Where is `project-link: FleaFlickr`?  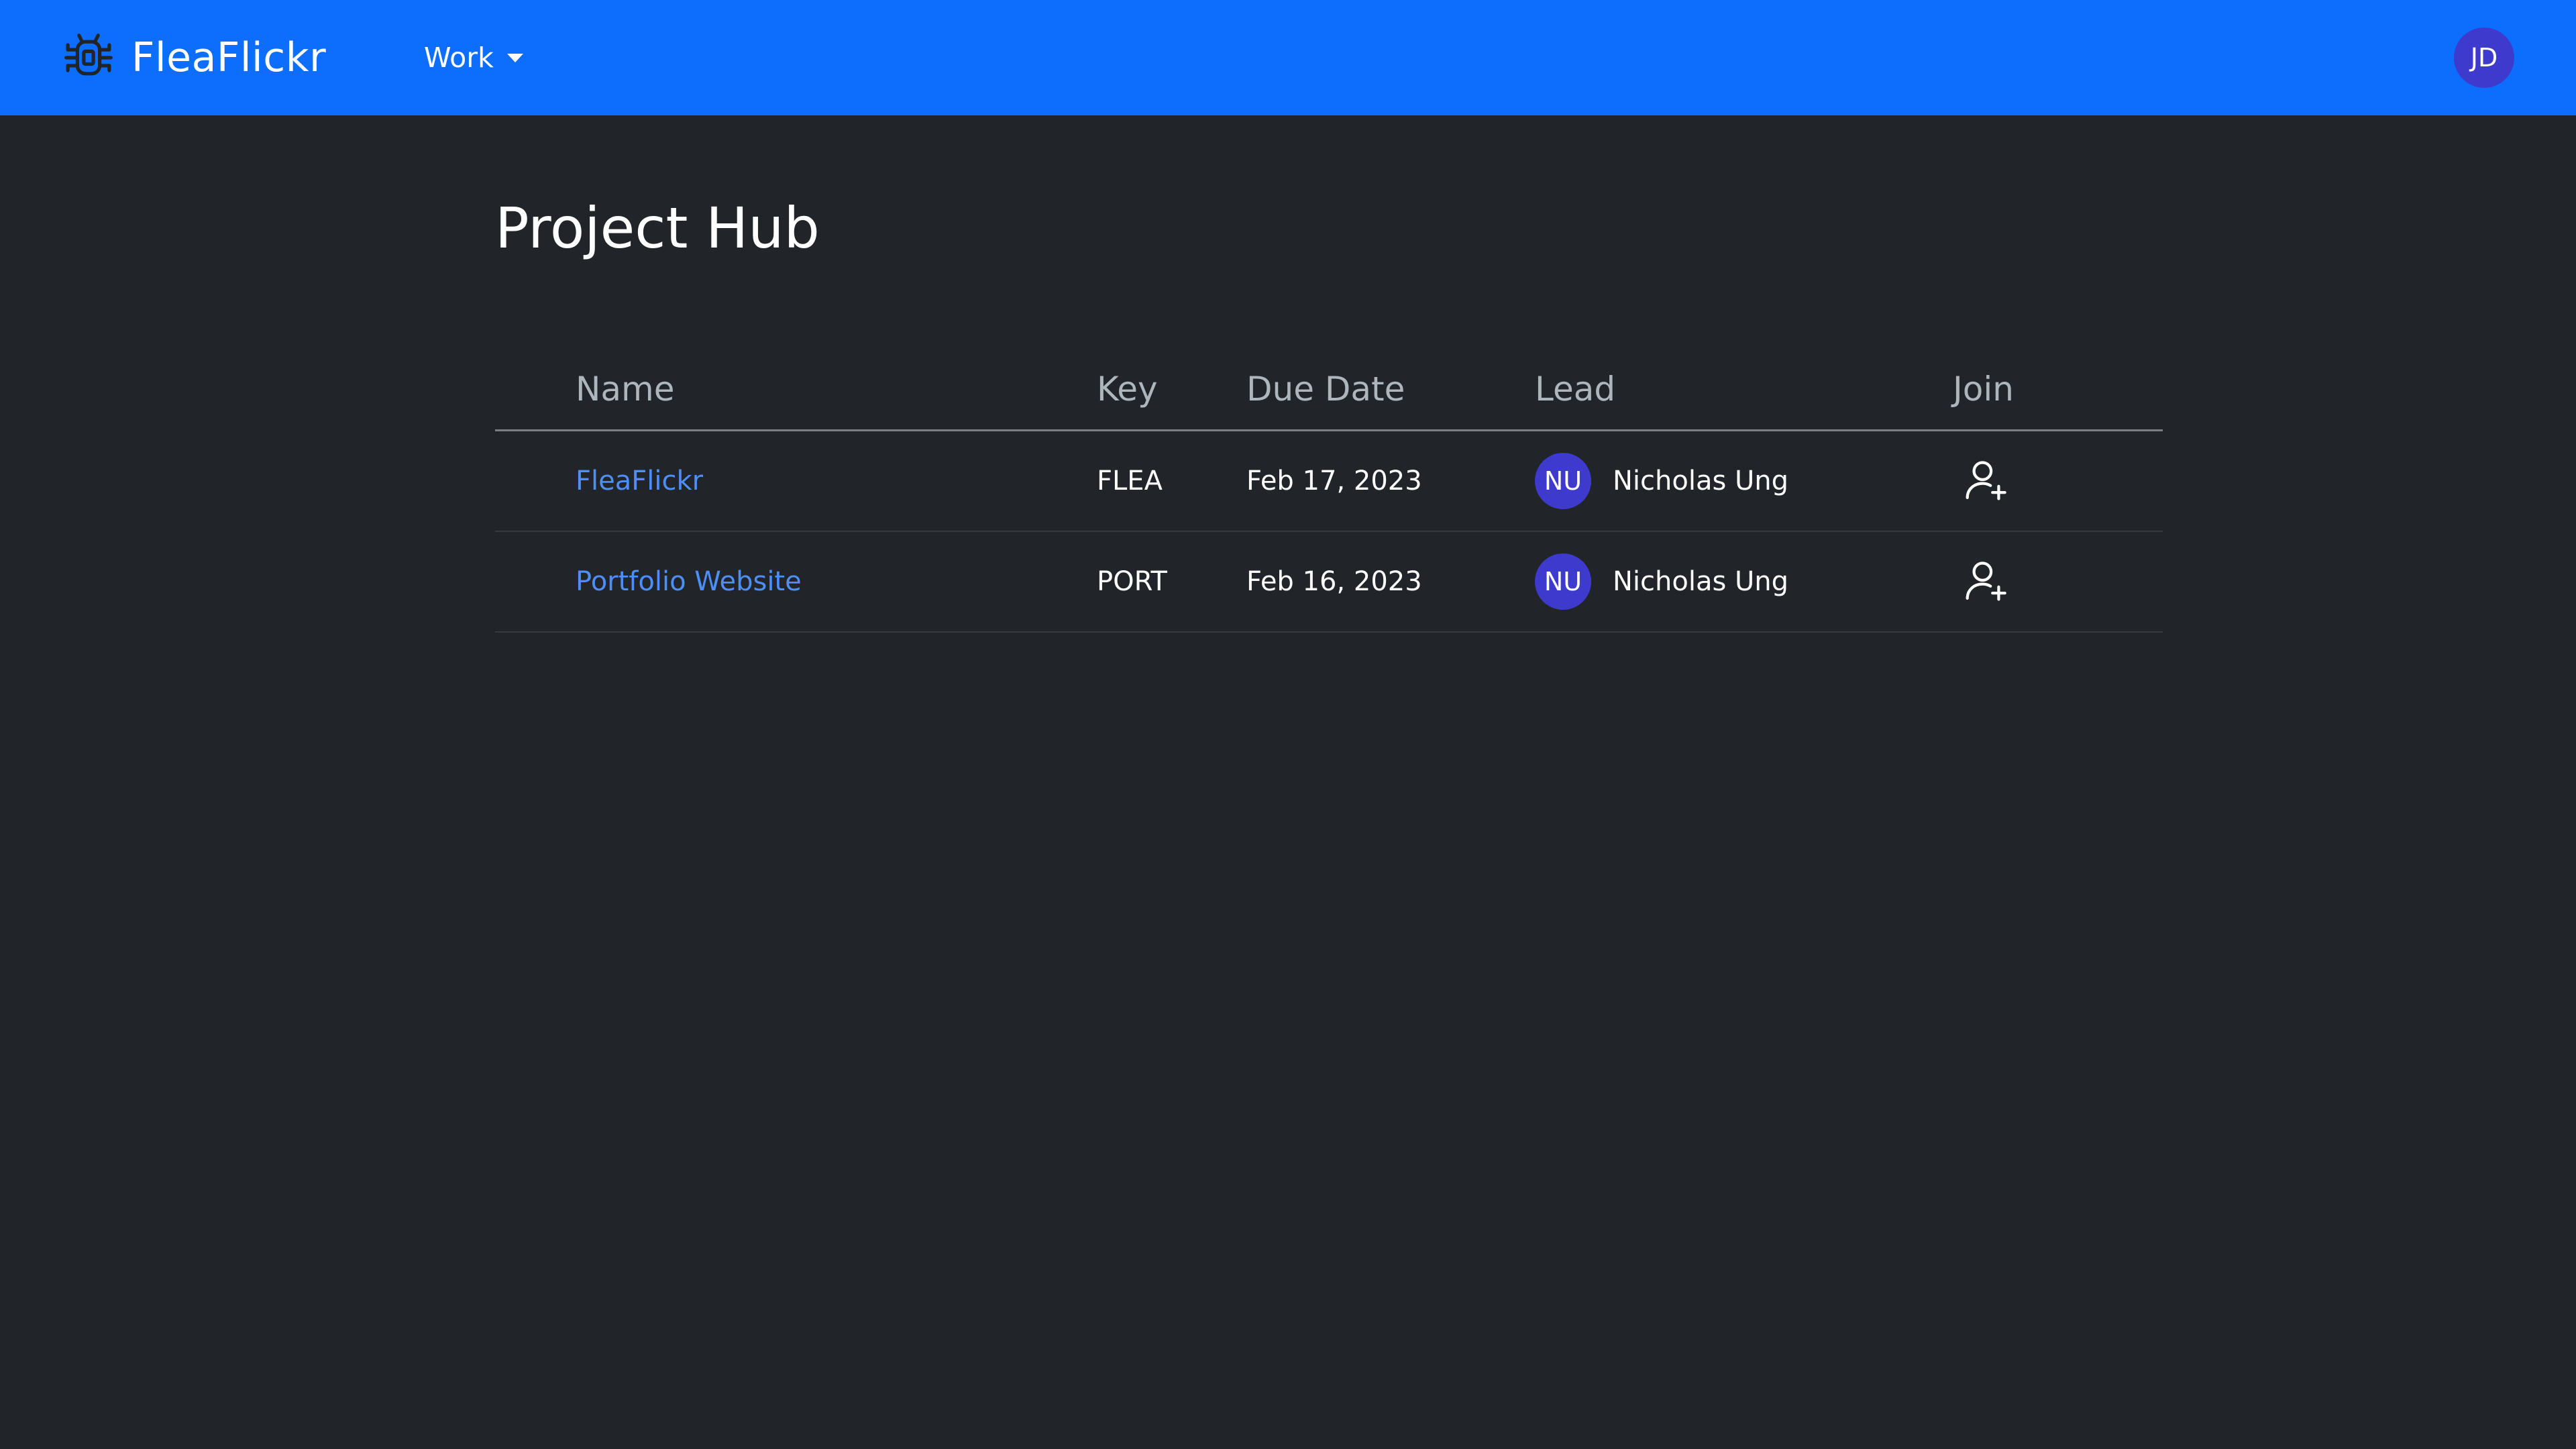
project-link: FleaFlickr is located at coordinates (639, 481).